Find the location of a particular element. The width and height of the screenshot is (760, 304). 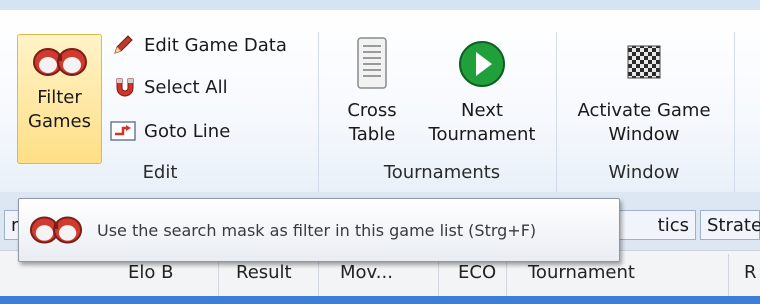

pencil-icon is located at coordinates (123, 45).